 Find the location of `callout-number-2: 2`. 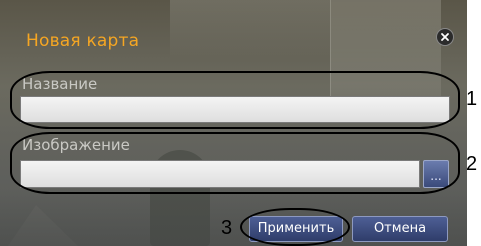

callout-number-2: 2 is located at coordinates (472, 164).